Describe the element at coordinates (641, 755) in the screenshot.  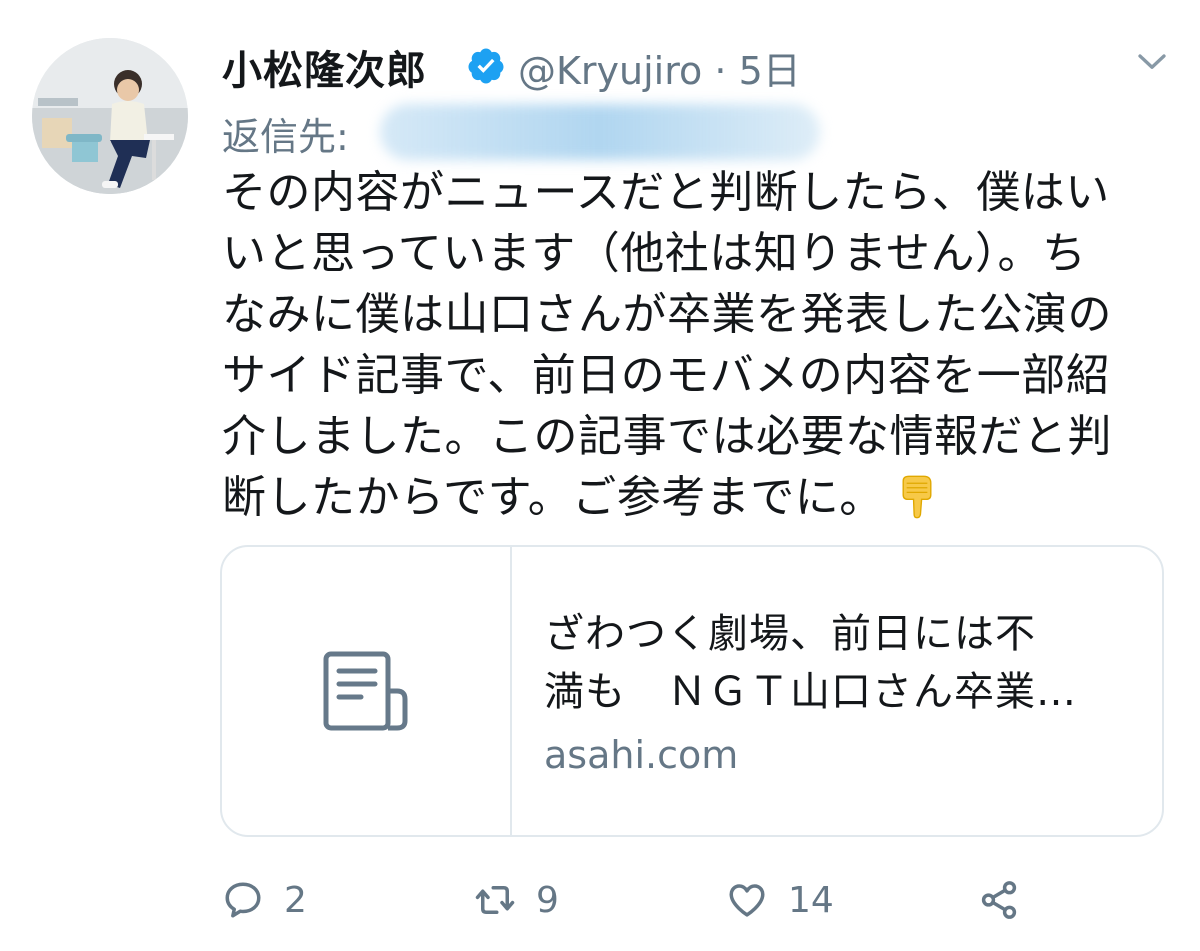
I see `card-domain: asahi.com` at that location.